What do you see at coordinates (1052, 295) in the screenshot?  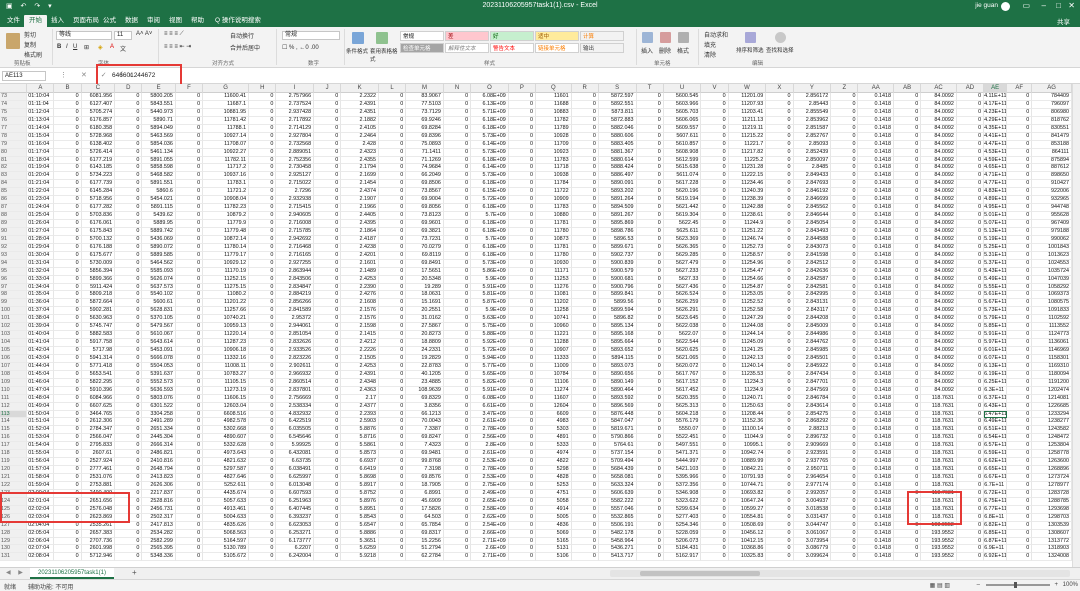 I see `cell: 1069373` at bounding box center [1052, 295].